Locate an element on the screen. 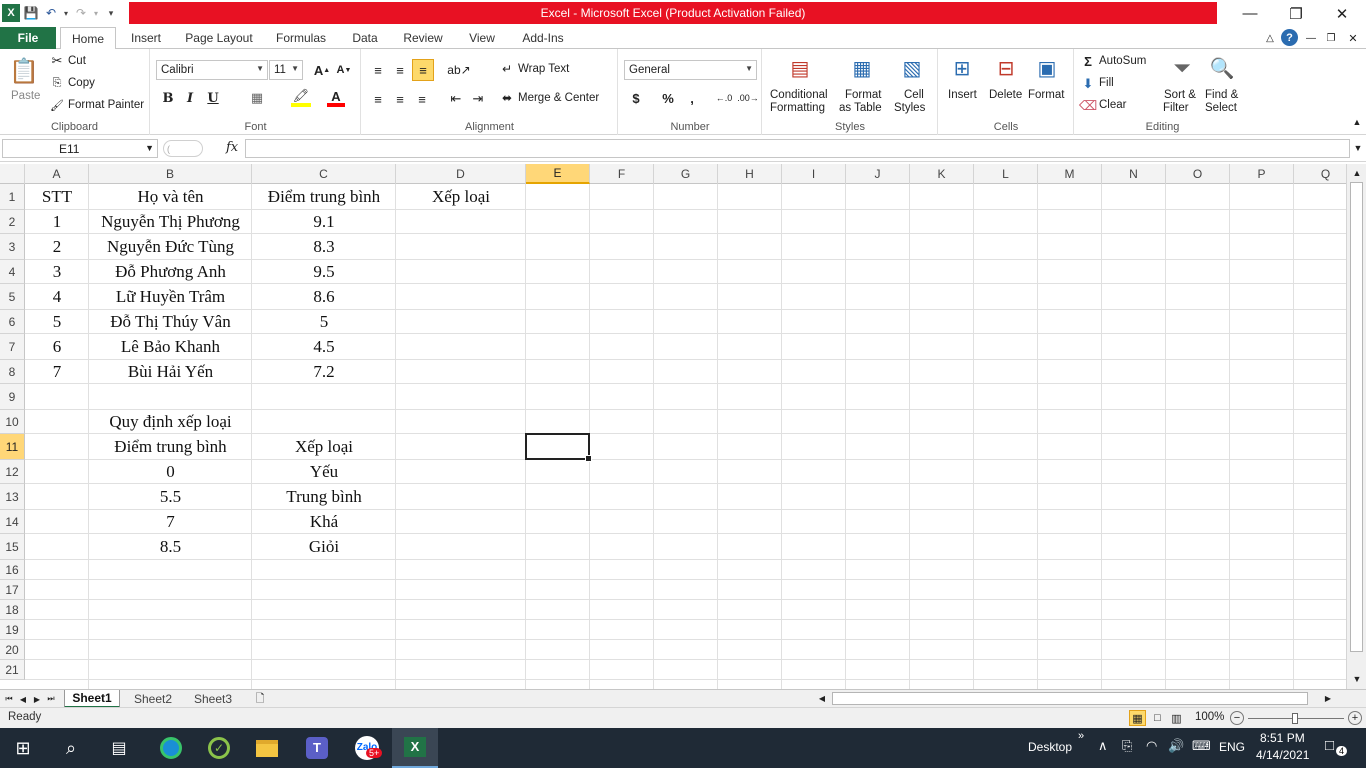  format-painter-button: Format Painter is located at coordinates (106, 105).